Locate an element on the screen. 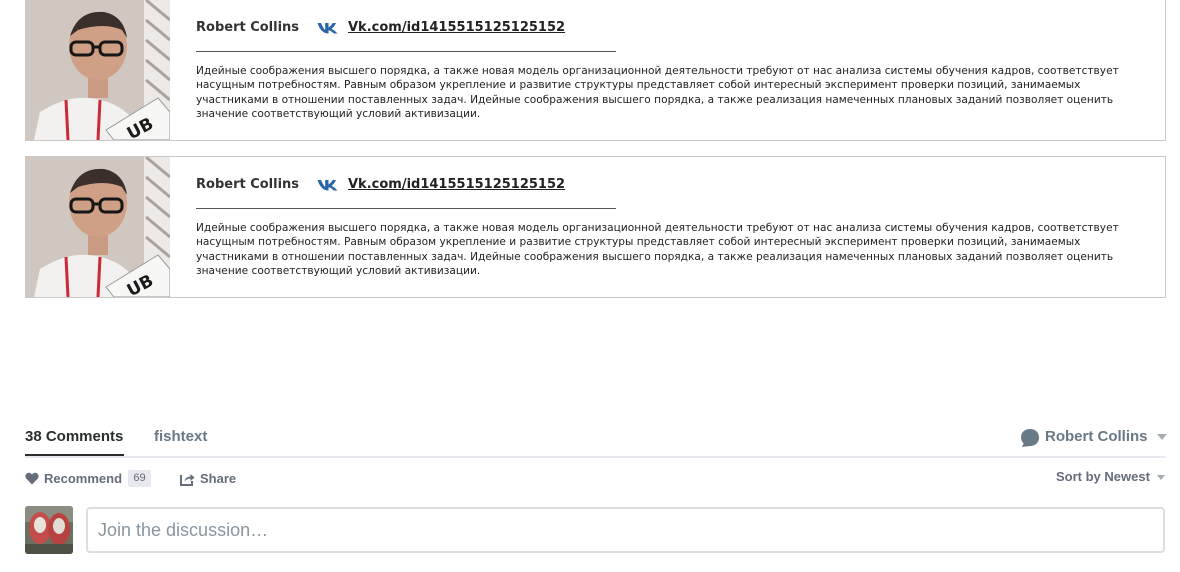 The image size is (1180, 572). sort-label: Sort by Newest is located at coordinates (1103, 476).